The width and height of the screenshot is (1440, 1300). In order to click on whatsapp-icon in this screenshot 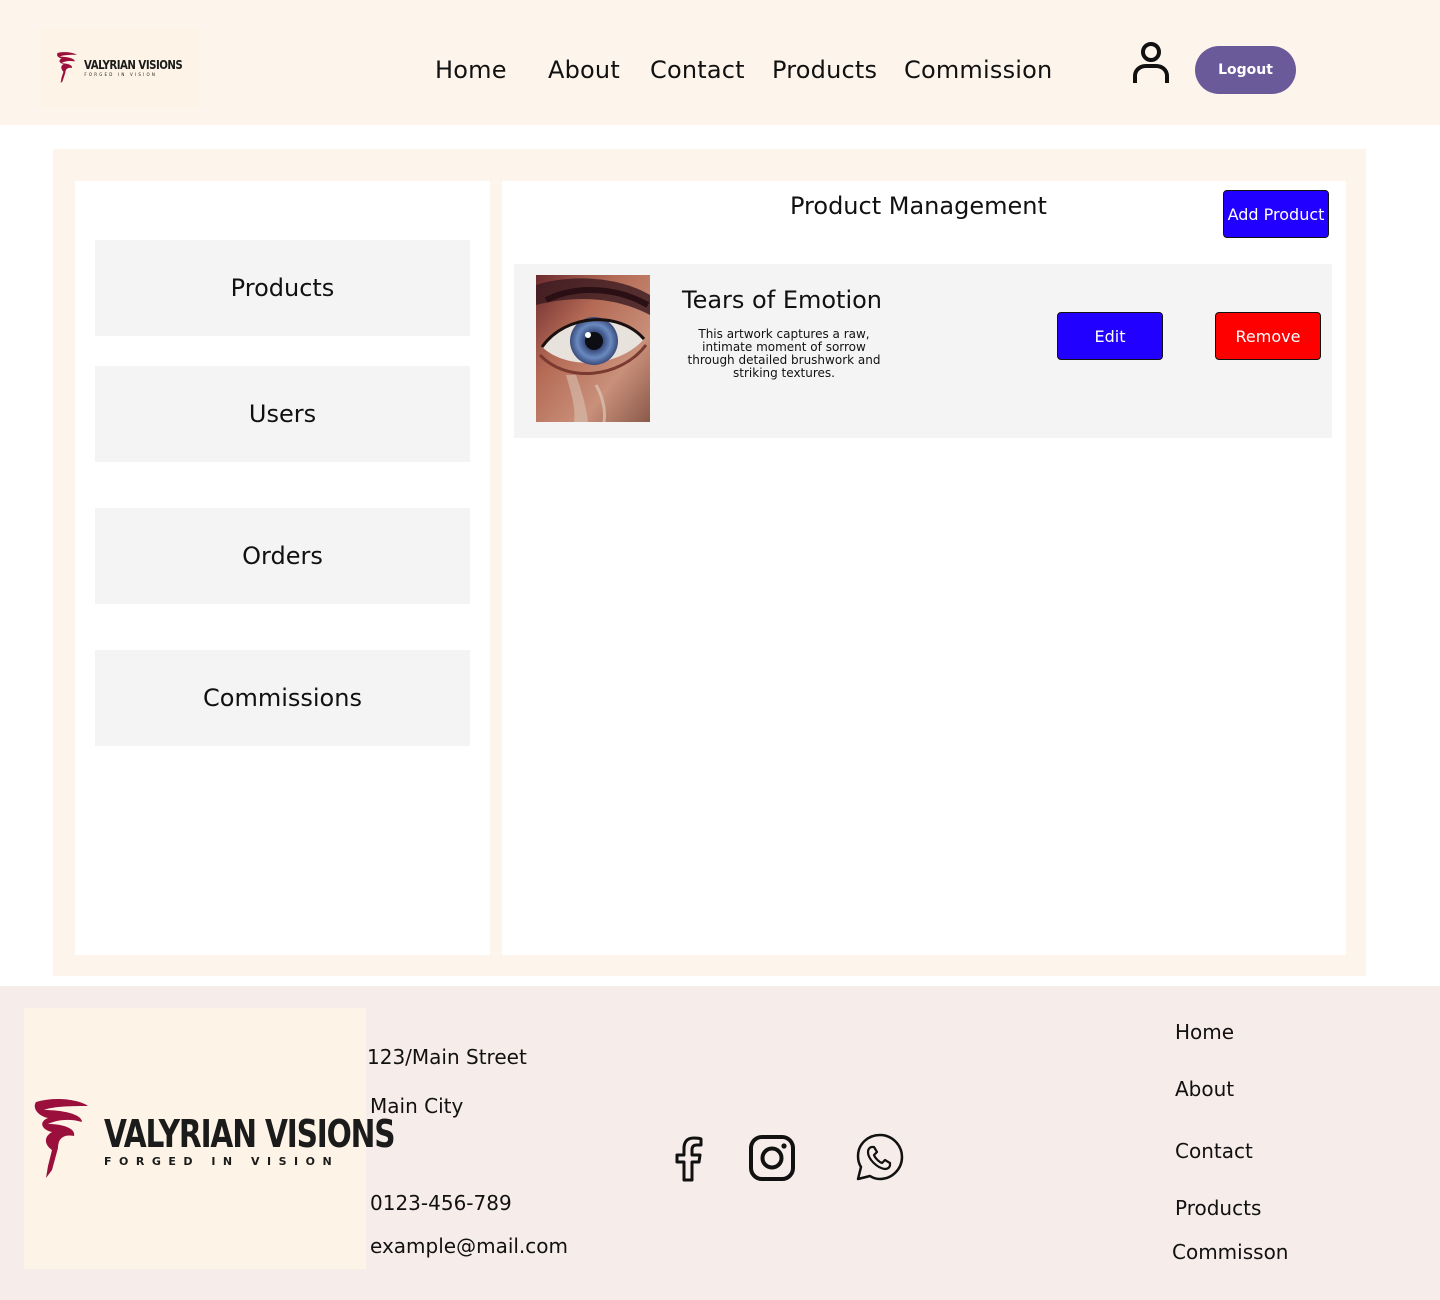, I will do `click(880, 1157)`.